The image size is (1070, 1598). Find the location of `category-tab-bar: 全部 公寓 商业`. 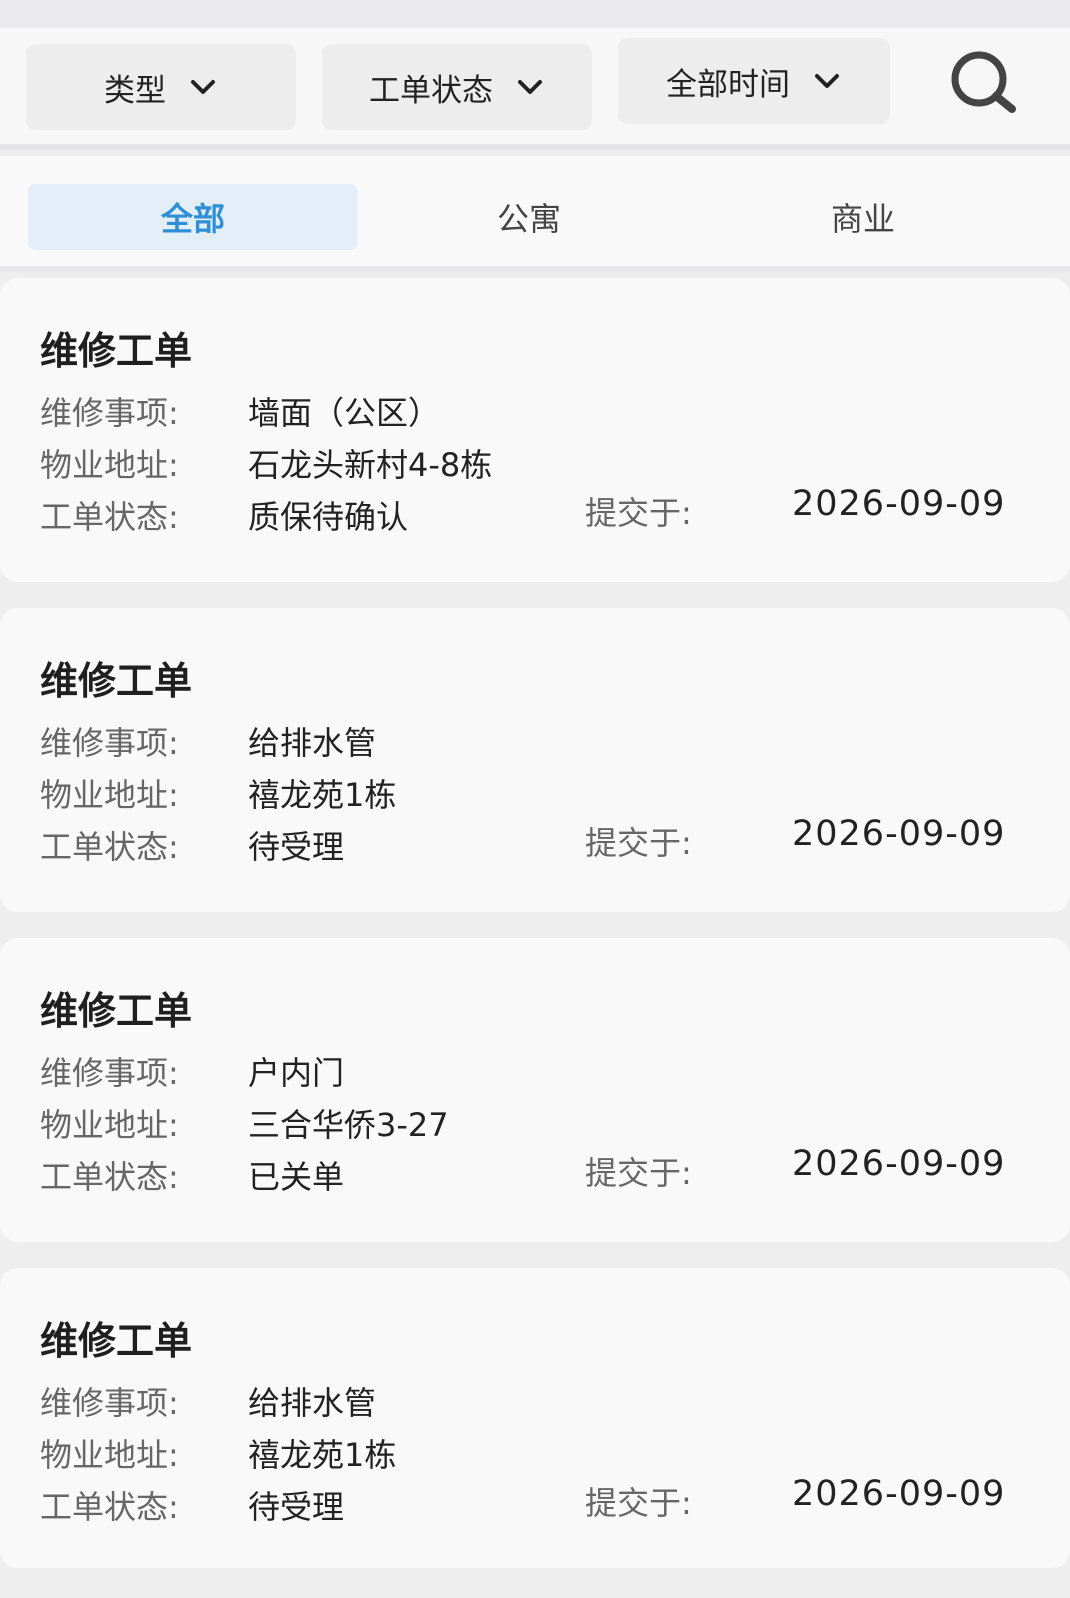

category-tab-bar: 全部 公寓 商业 is located at coordinates (535, 214).